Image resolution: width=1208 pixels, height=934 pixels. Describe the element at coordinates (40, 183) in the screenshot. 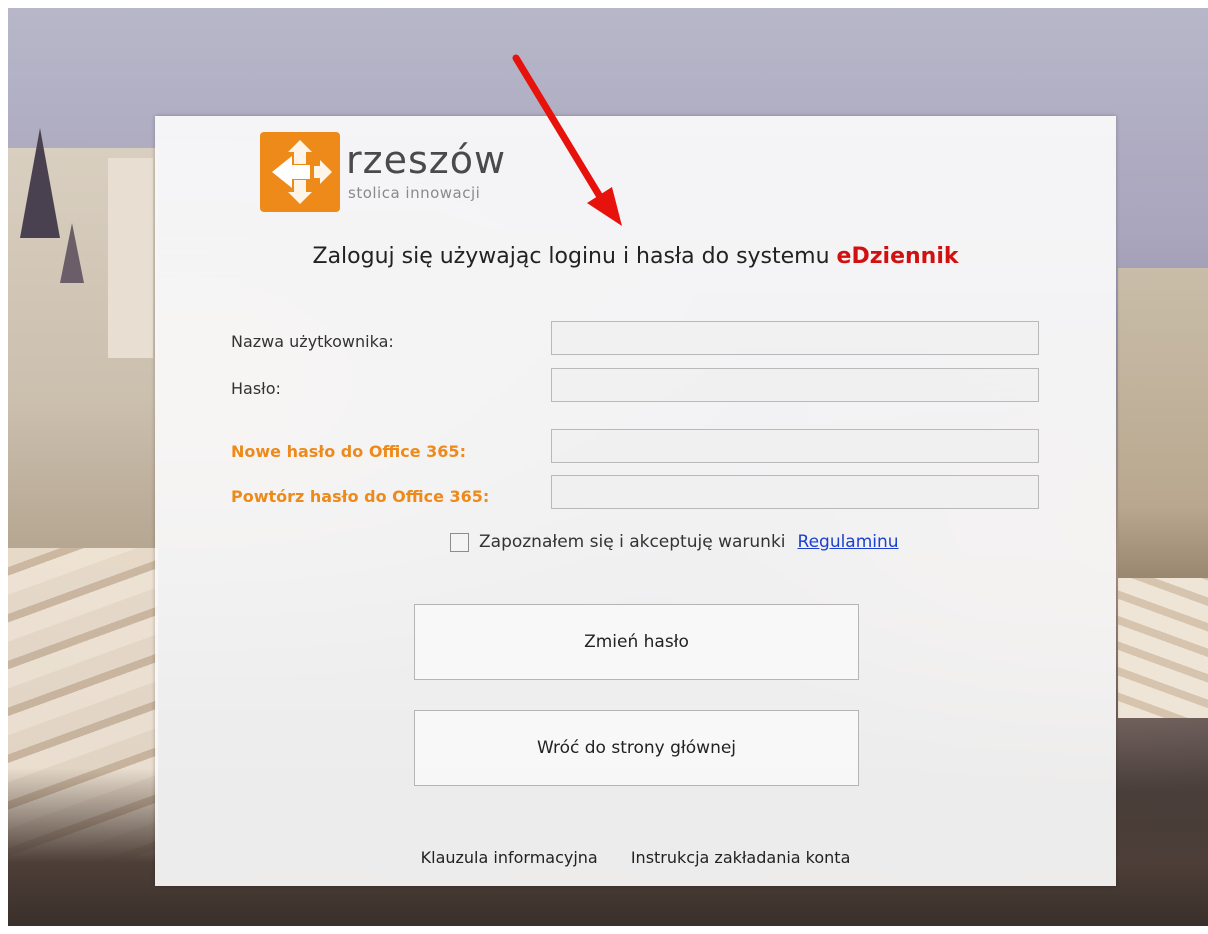

I see `tower-spire` at that location.